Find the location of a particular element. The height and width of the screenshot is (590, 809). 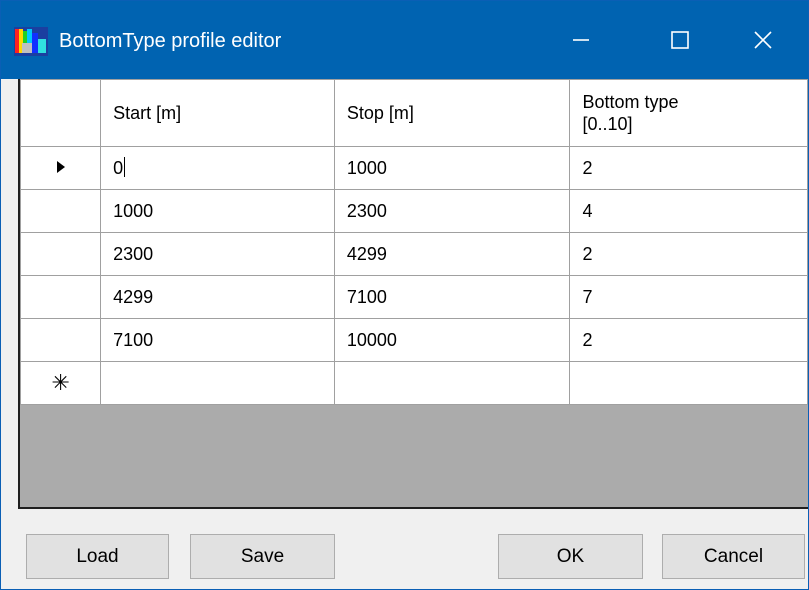

save-button: Save is located at coordinates (262, 556).